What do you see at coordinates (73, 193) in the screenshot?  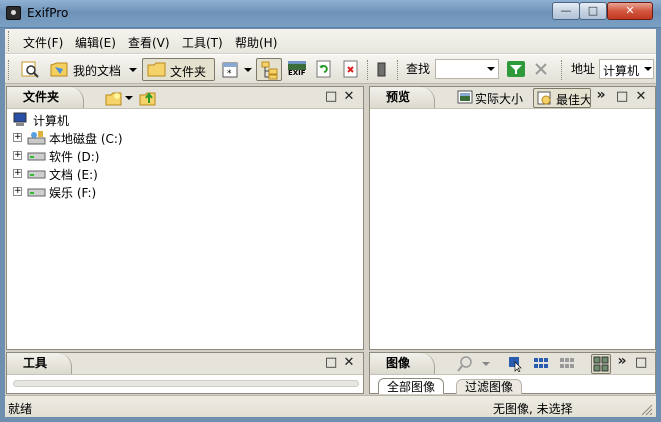 I see `tree-item-label: 娱乐 (F:)` at bounding box center [73, 193].